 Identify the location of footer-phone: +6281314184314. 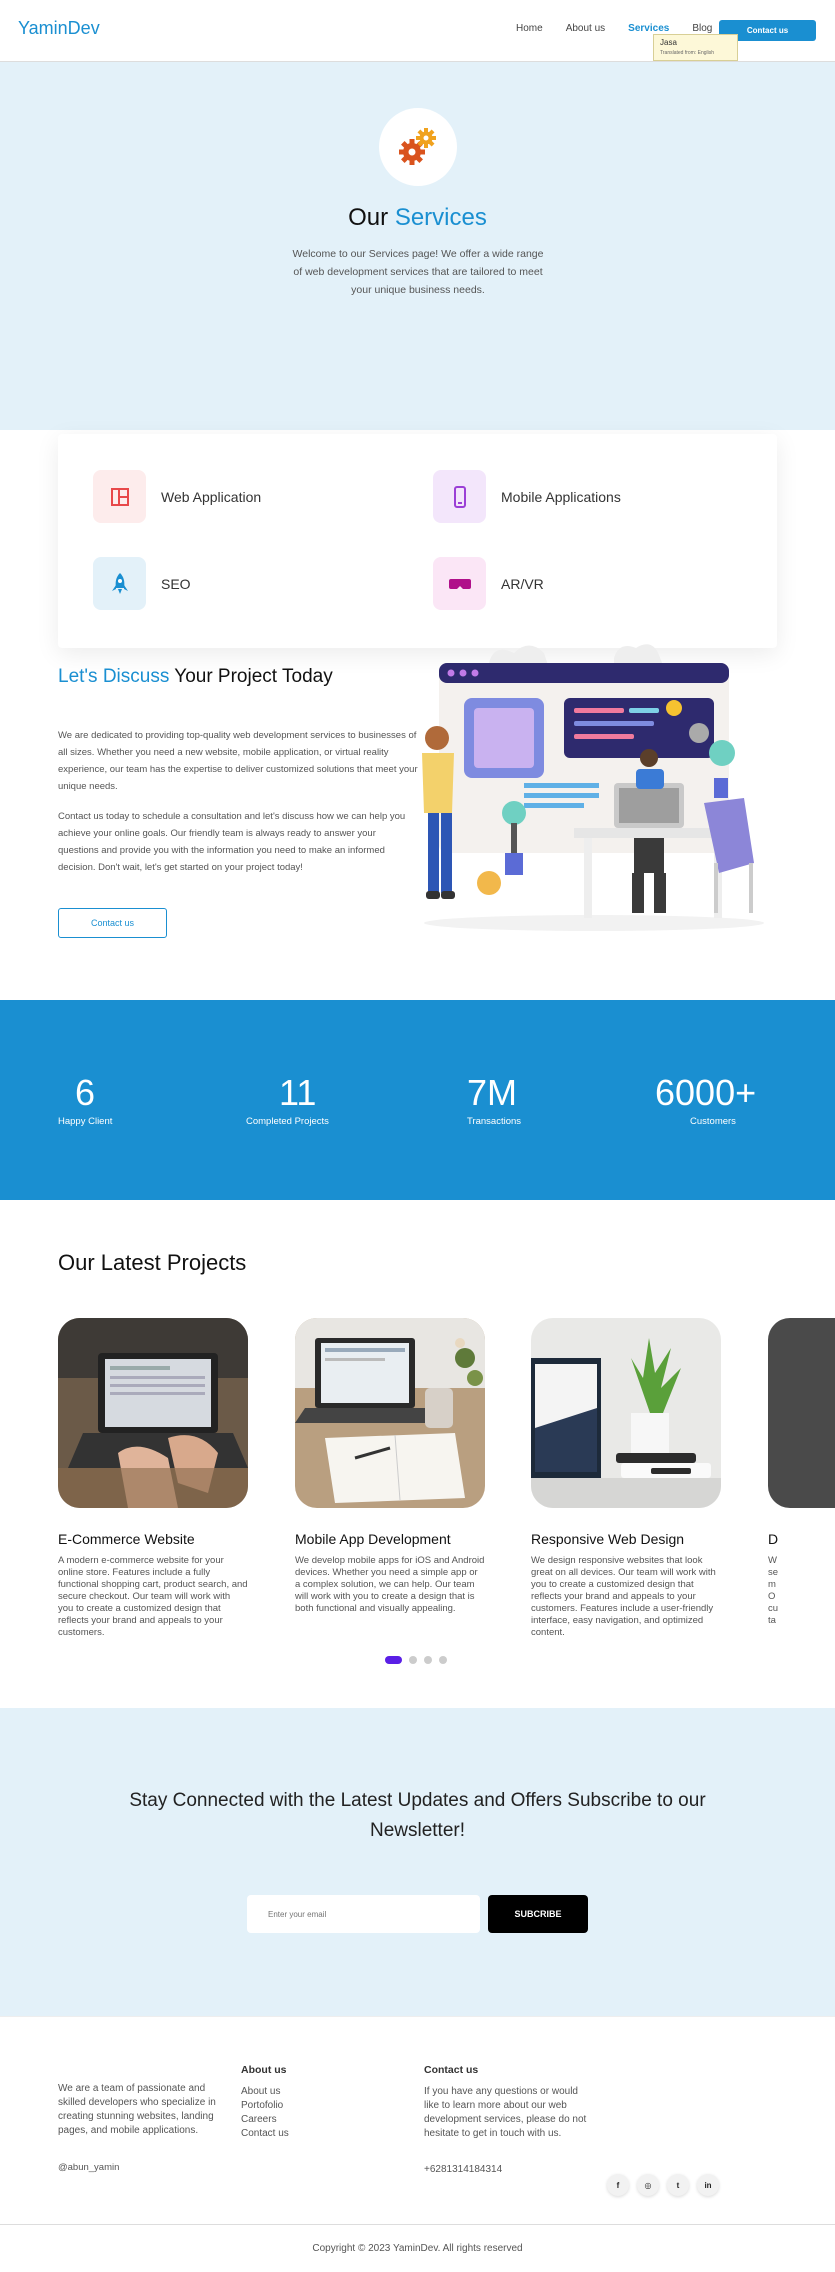
(463, 2169).